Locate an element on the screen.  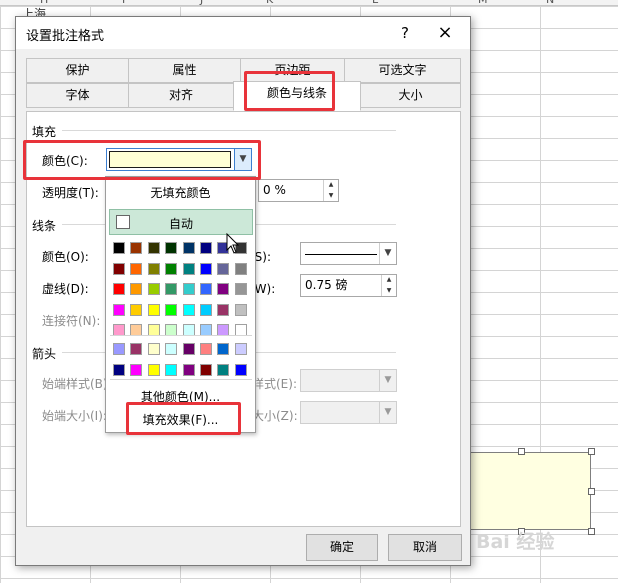
watermark-text: Bai 经验 is located at coordinates (515, 542).